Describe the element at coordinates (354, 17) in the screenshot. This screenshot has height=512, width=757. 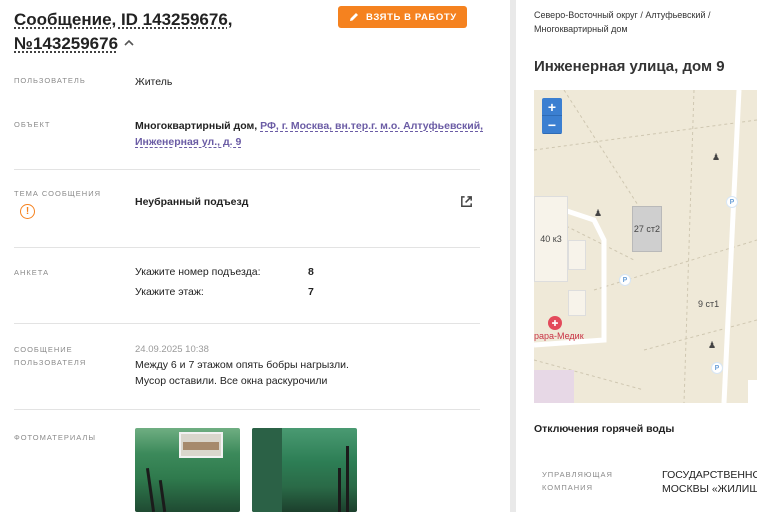
I see `pencil-icon` at that location.